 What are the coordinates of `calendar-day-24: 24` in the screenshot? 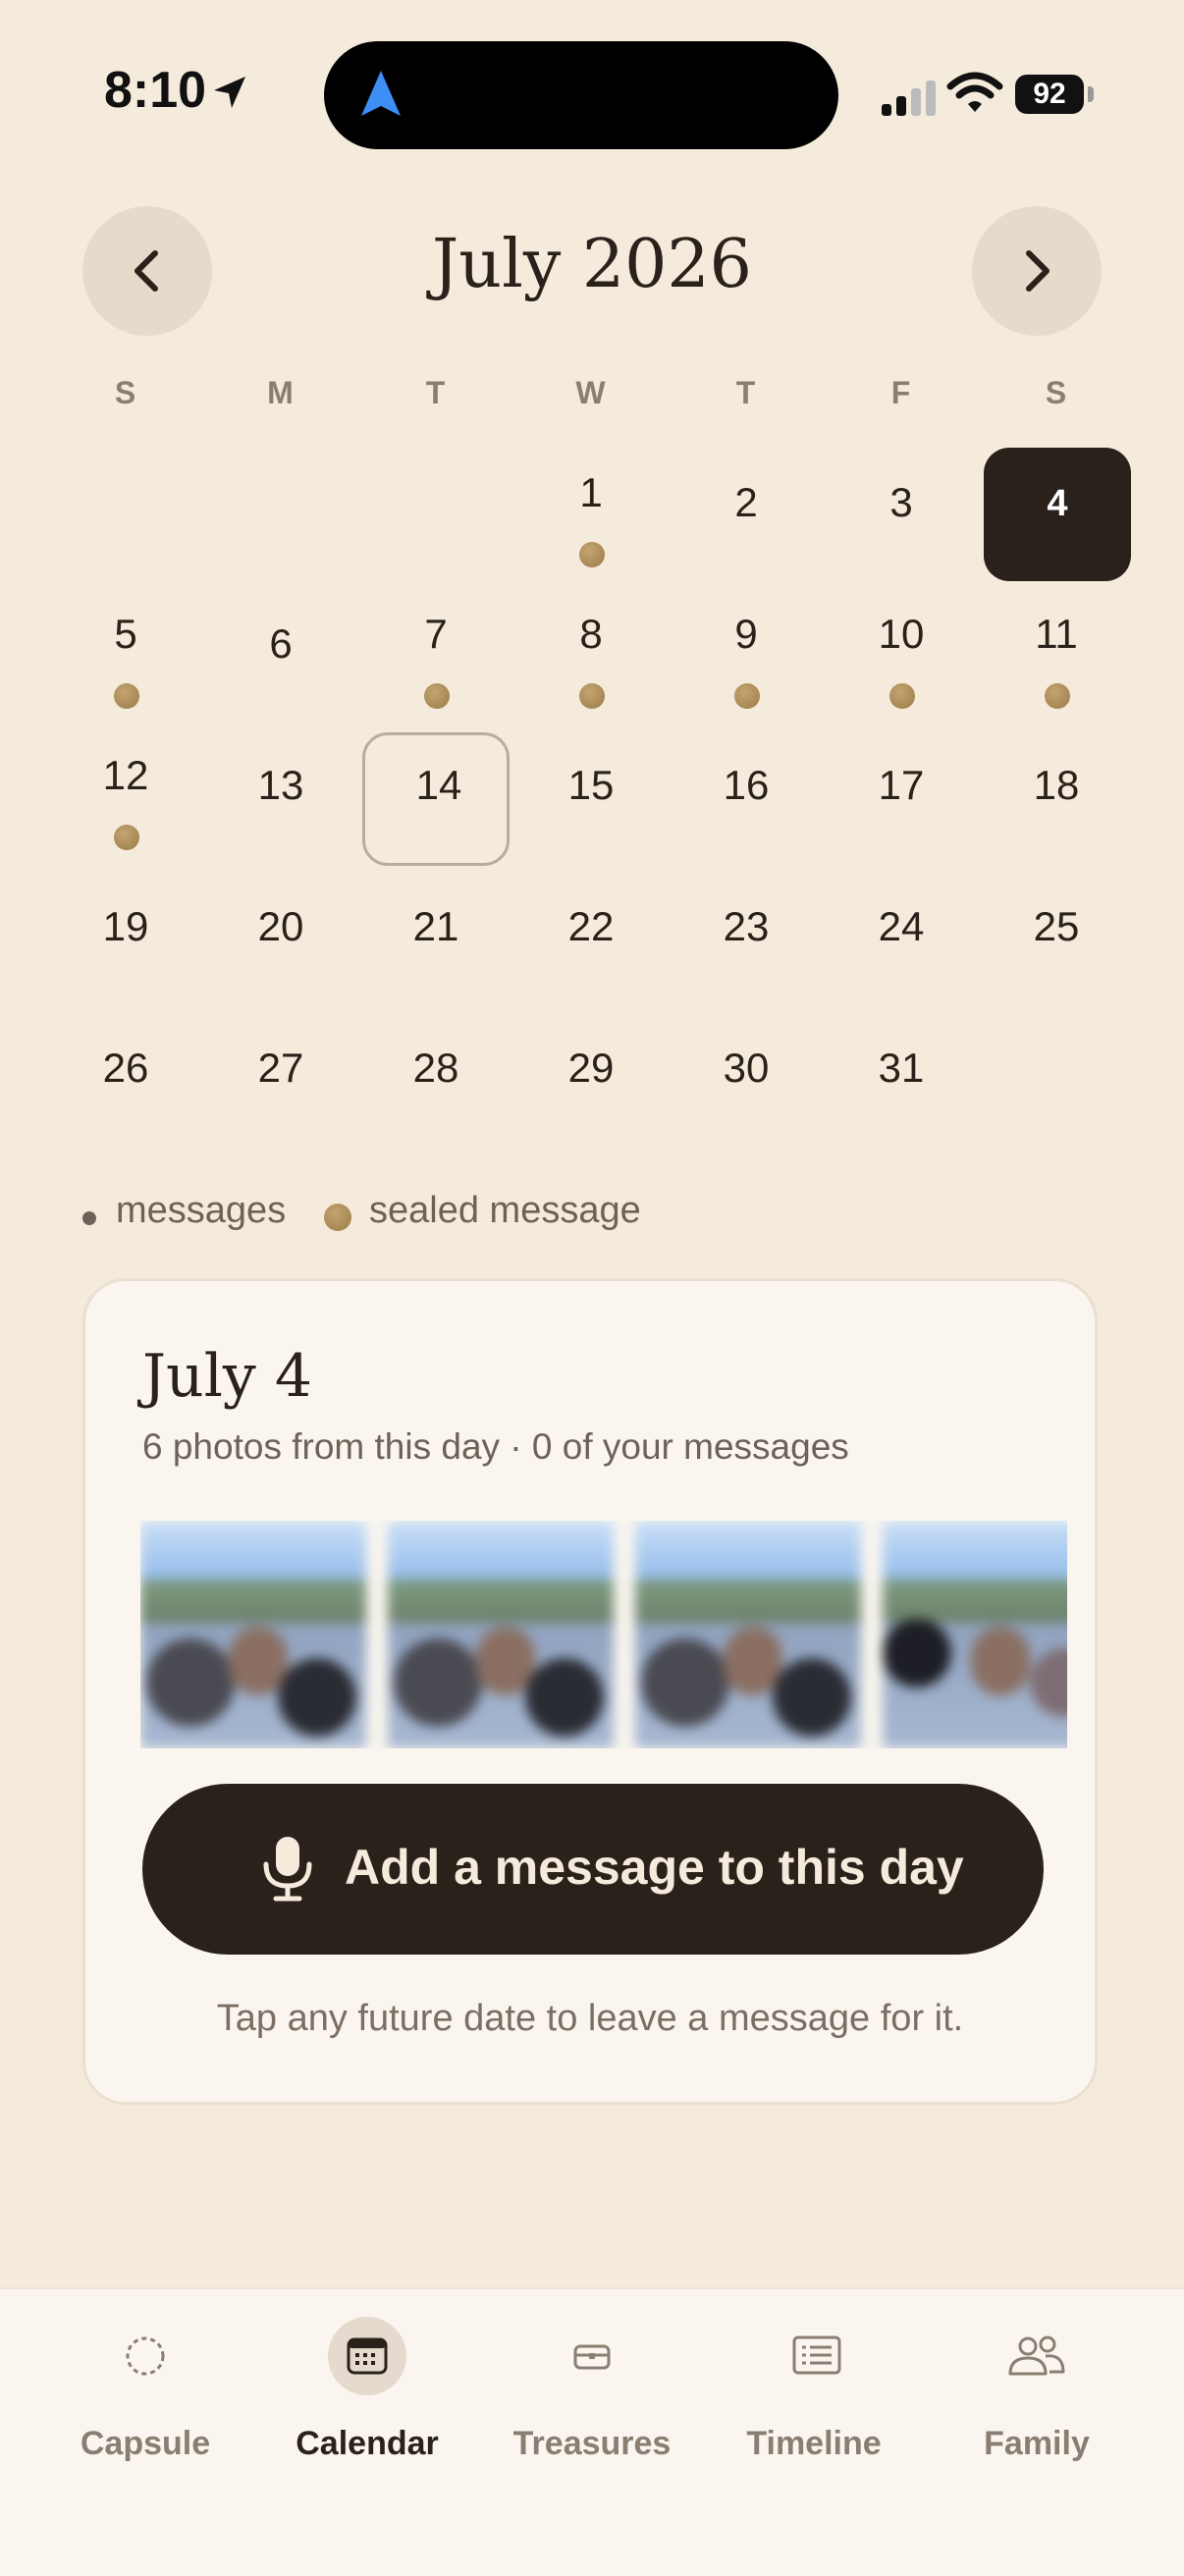 It's located at (902, 940).